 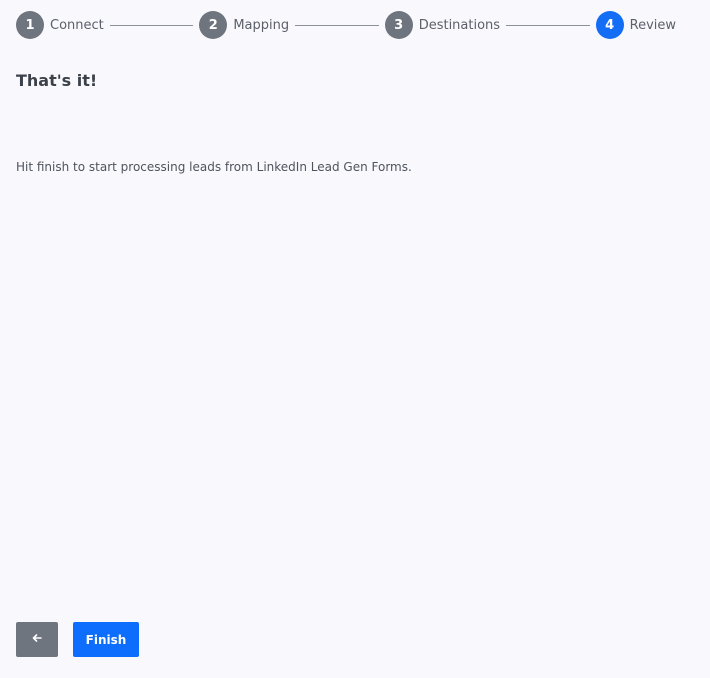 I want to click on step-destinations: 3 Destinations, so click(x=442, y=25).